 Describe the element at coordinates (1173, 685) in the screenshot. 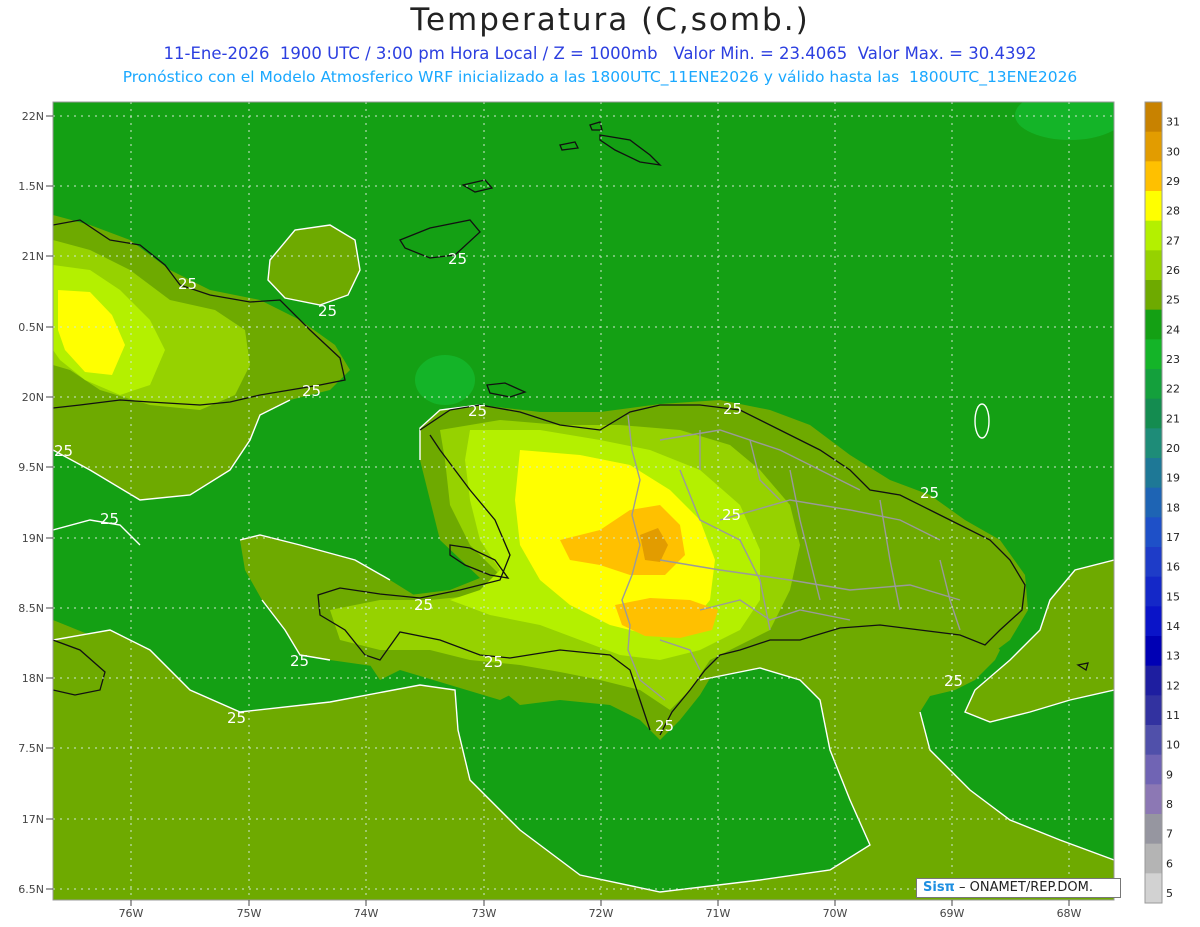

I see `colorbar-label: 12` at that location.